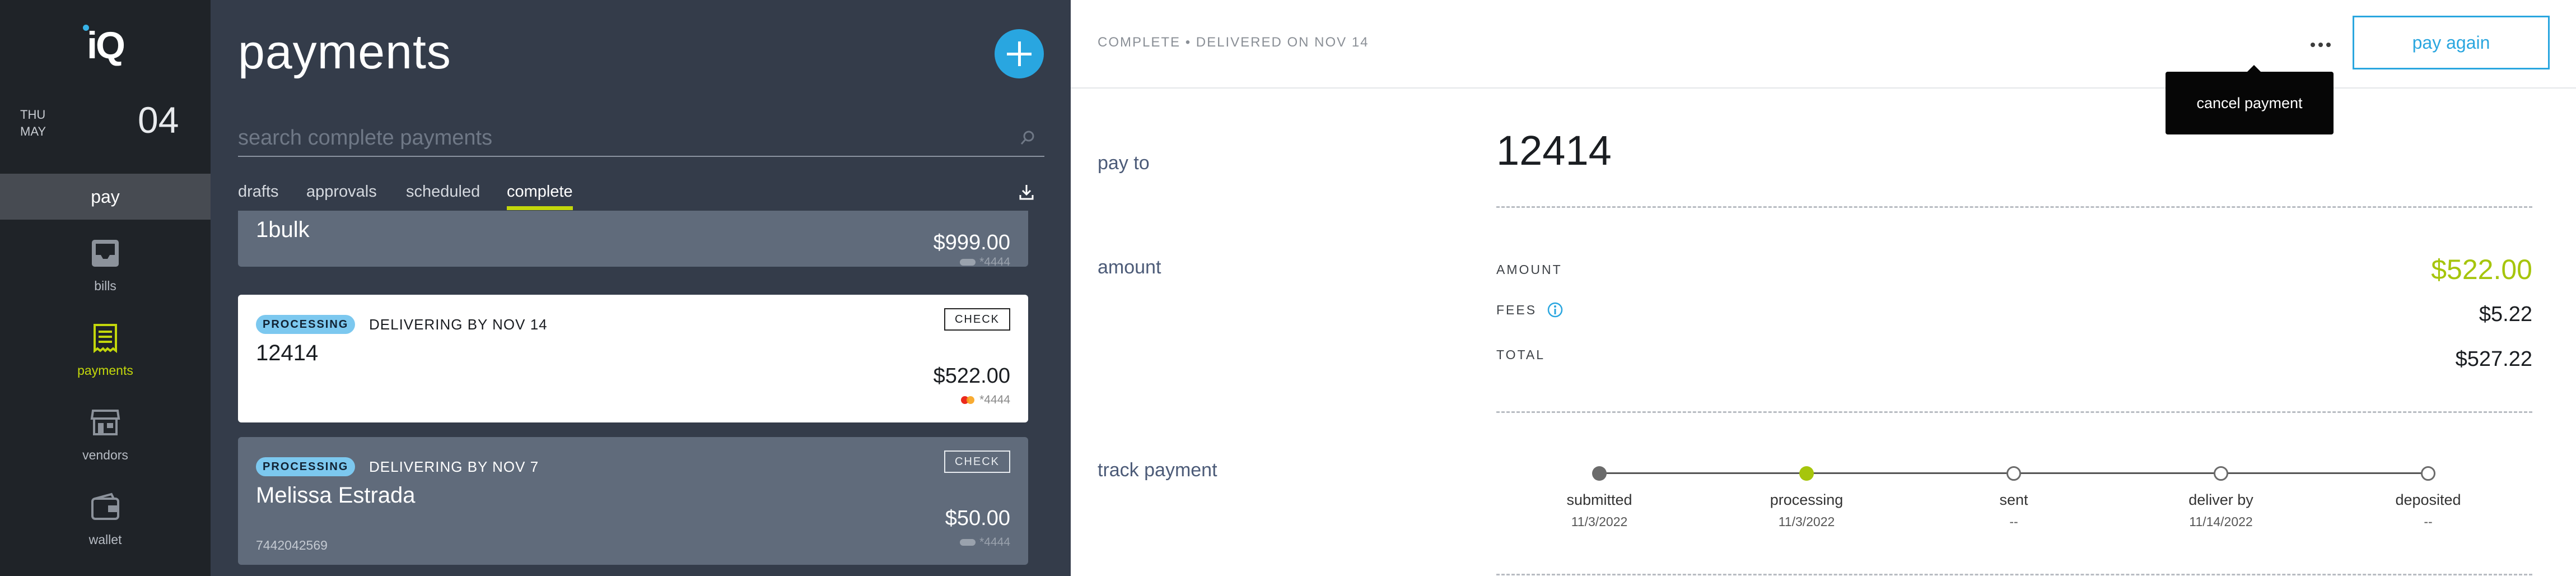 Image resolution: width=2576 pixels, height=576 pixels. I want to click on step-dot-complete, so click(1600, 474).